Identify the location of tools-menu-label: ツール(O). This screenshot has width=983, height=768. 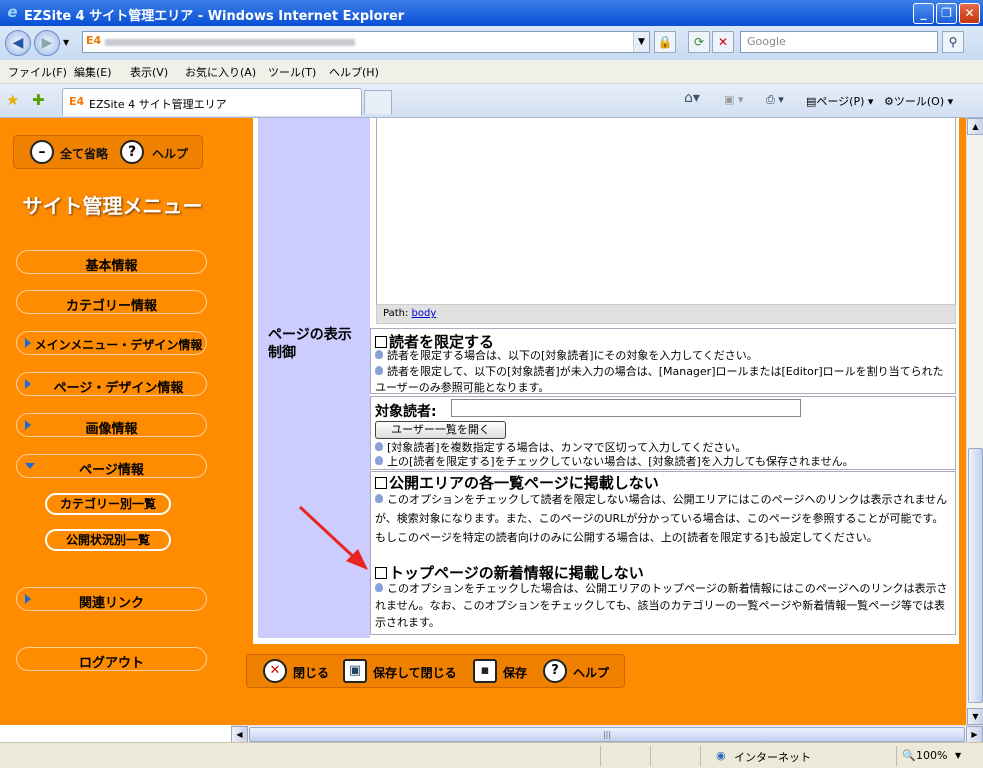
(919, 101).